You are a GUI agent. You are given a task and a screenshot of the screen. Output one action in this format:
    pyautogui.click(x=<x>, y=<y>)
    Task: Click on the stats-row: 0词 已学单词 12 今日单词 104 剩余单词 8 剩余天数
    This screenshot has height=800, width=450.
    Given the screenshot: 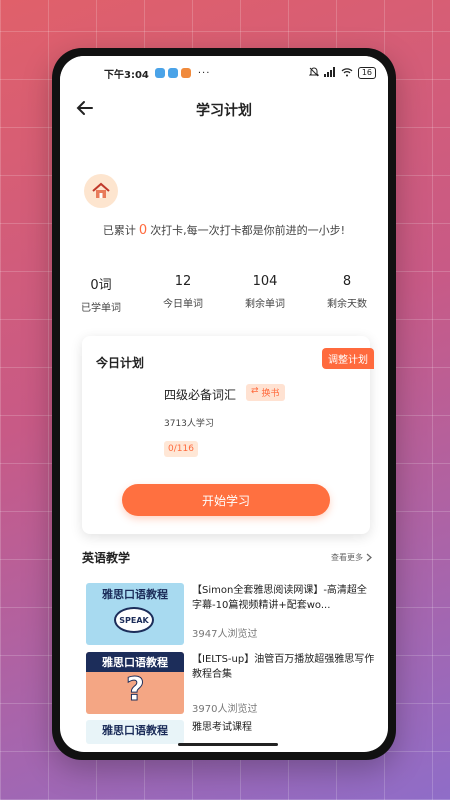 What is the action you would take?
    pyautogui.click(x=224, y=294)
    